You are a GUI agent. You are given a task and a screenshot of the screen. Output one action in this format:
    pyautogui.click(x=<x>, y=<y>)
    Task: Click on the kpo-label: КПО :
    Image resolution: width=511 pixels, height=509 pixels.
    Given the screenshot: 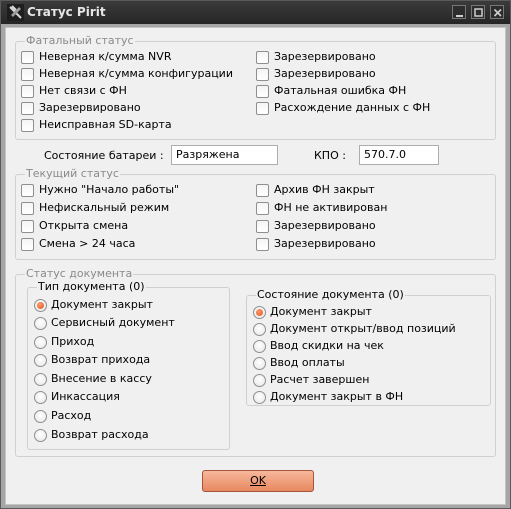 What is the action you would take?
    pyautogui.click(x=330, y=155)
    